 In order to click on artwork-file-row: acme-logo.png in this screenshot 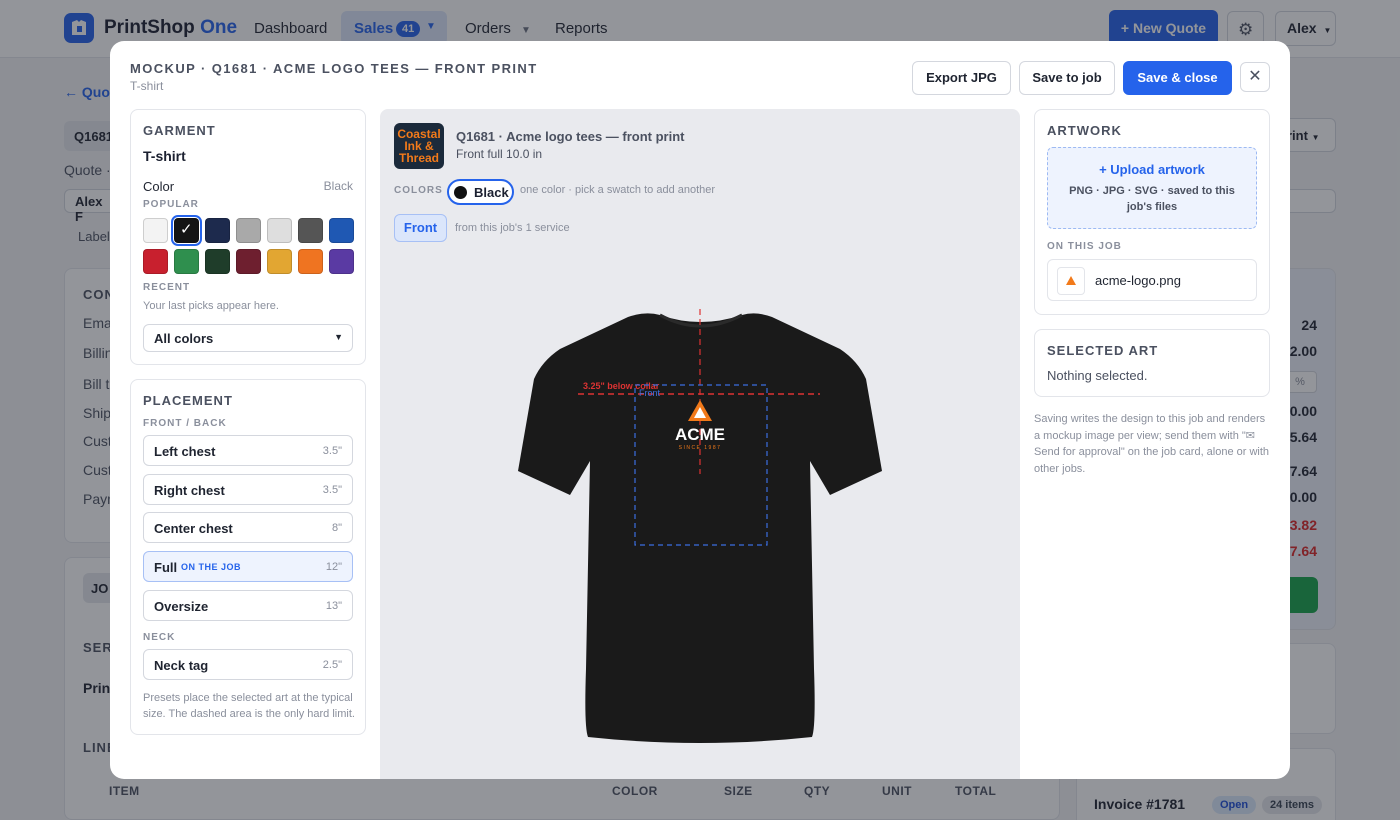, I will do `click(1152, 280)`.